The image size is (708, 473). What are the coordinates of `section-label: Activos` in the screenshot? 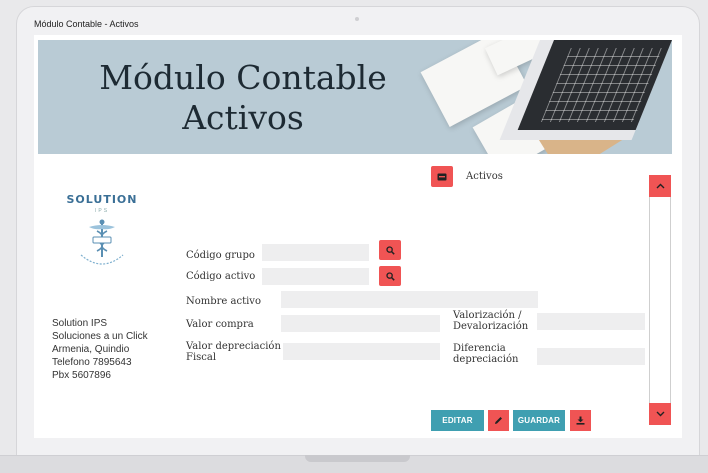 It's located at (484, 176).